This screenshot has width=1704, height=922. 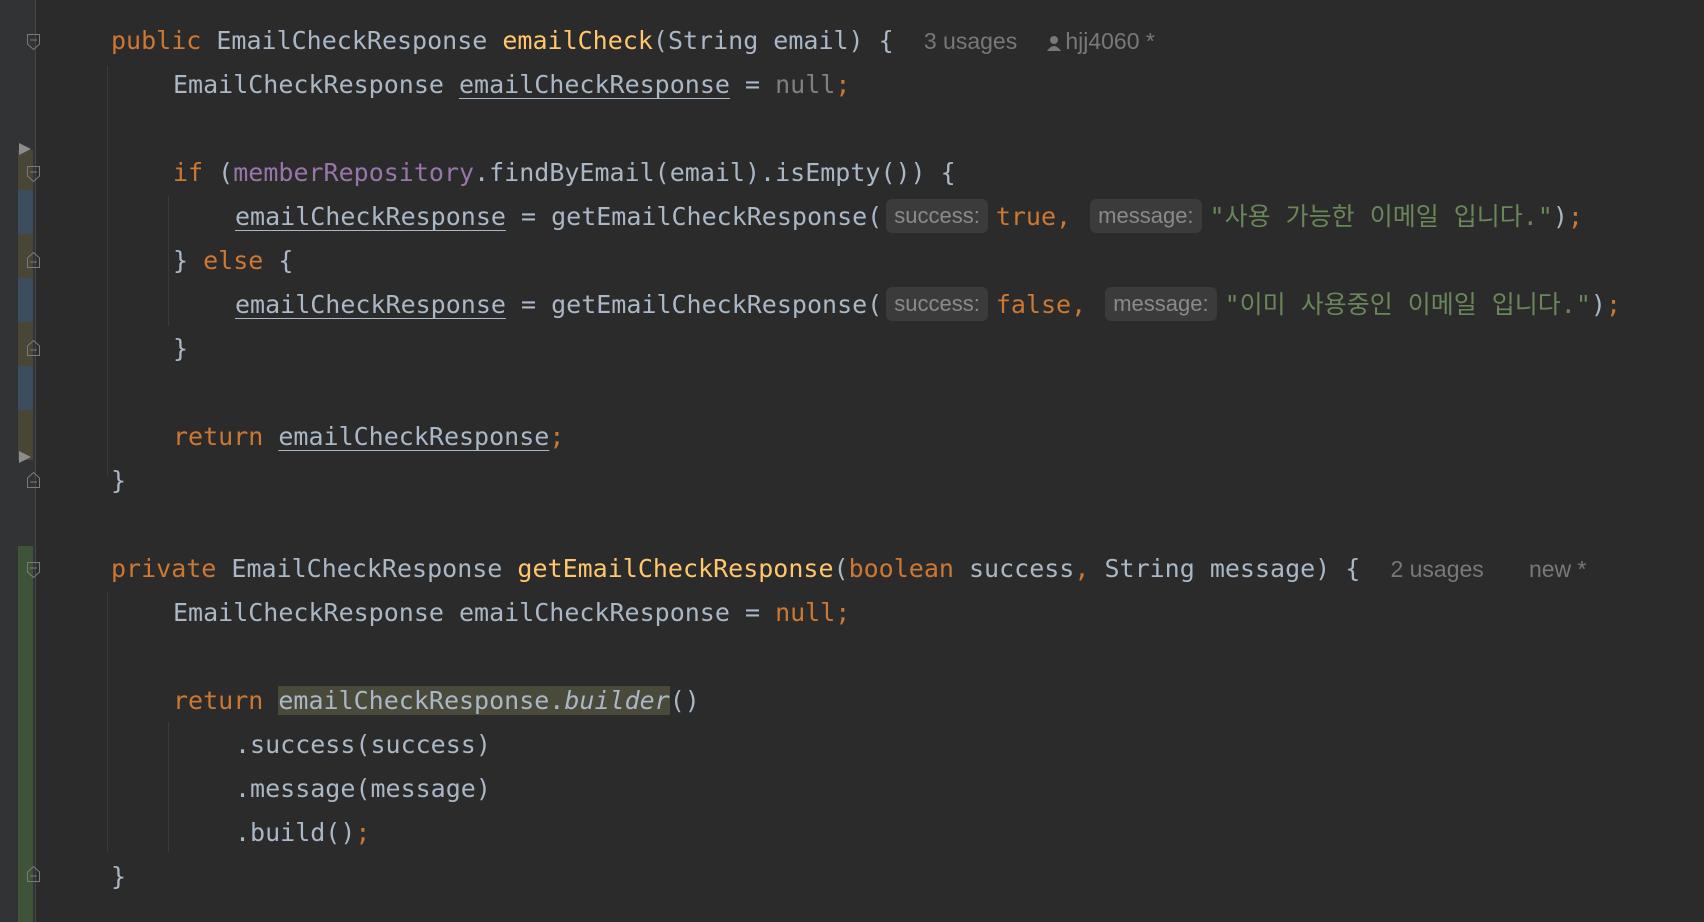 I want to click on code-line: .success(success), so click(x=363, y=745).